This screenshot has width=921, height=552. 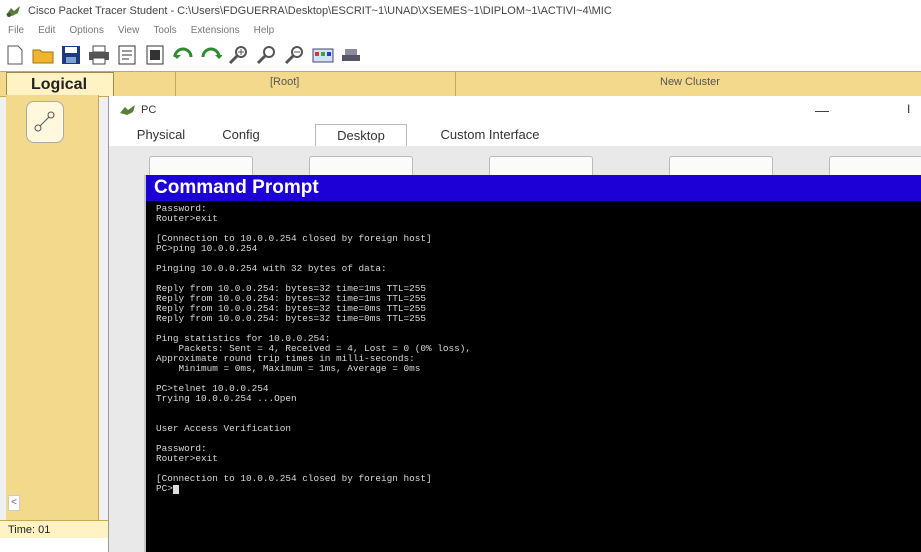 What do you see at coordinates (534, 489) in the screenshot?
I see `terminal-line: PC>` at bounding box center [534, 489].